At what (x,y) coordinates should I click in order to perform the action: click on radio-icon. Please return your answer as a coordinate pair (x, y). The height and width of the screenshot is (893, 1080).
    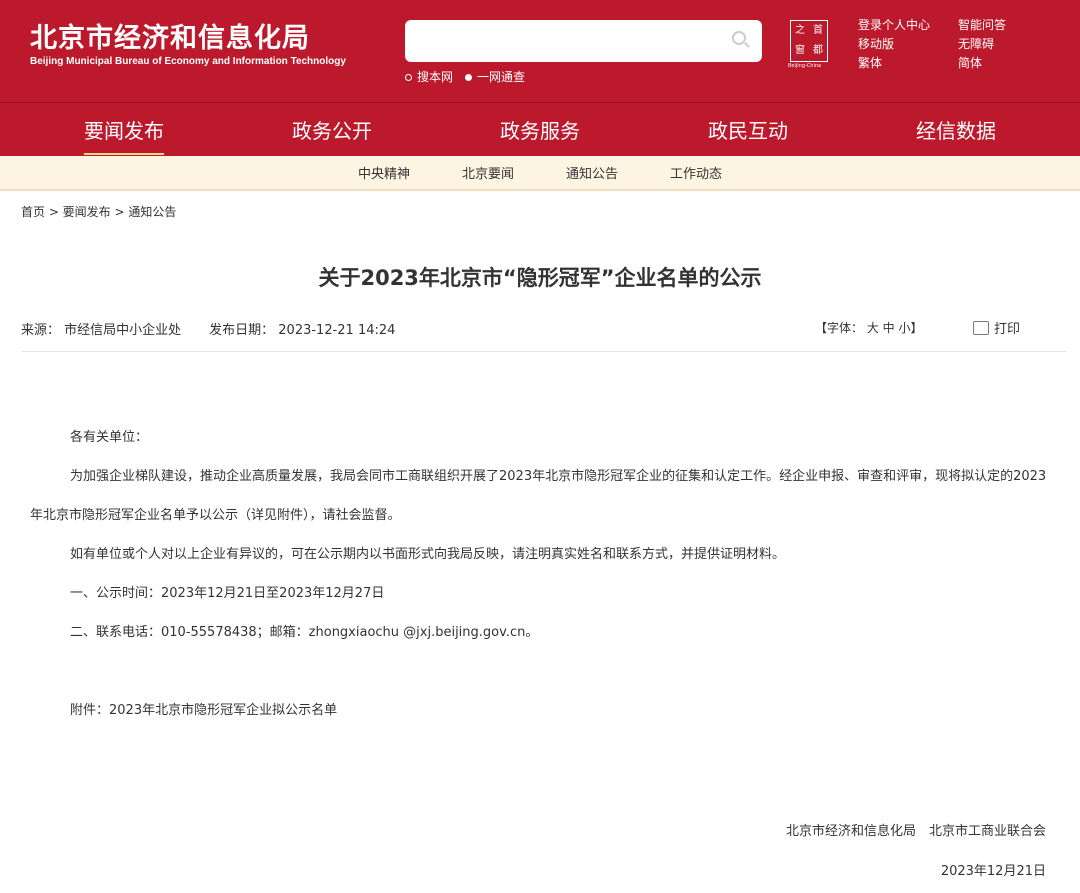
    Looking at the image, I should click on (408, 77).